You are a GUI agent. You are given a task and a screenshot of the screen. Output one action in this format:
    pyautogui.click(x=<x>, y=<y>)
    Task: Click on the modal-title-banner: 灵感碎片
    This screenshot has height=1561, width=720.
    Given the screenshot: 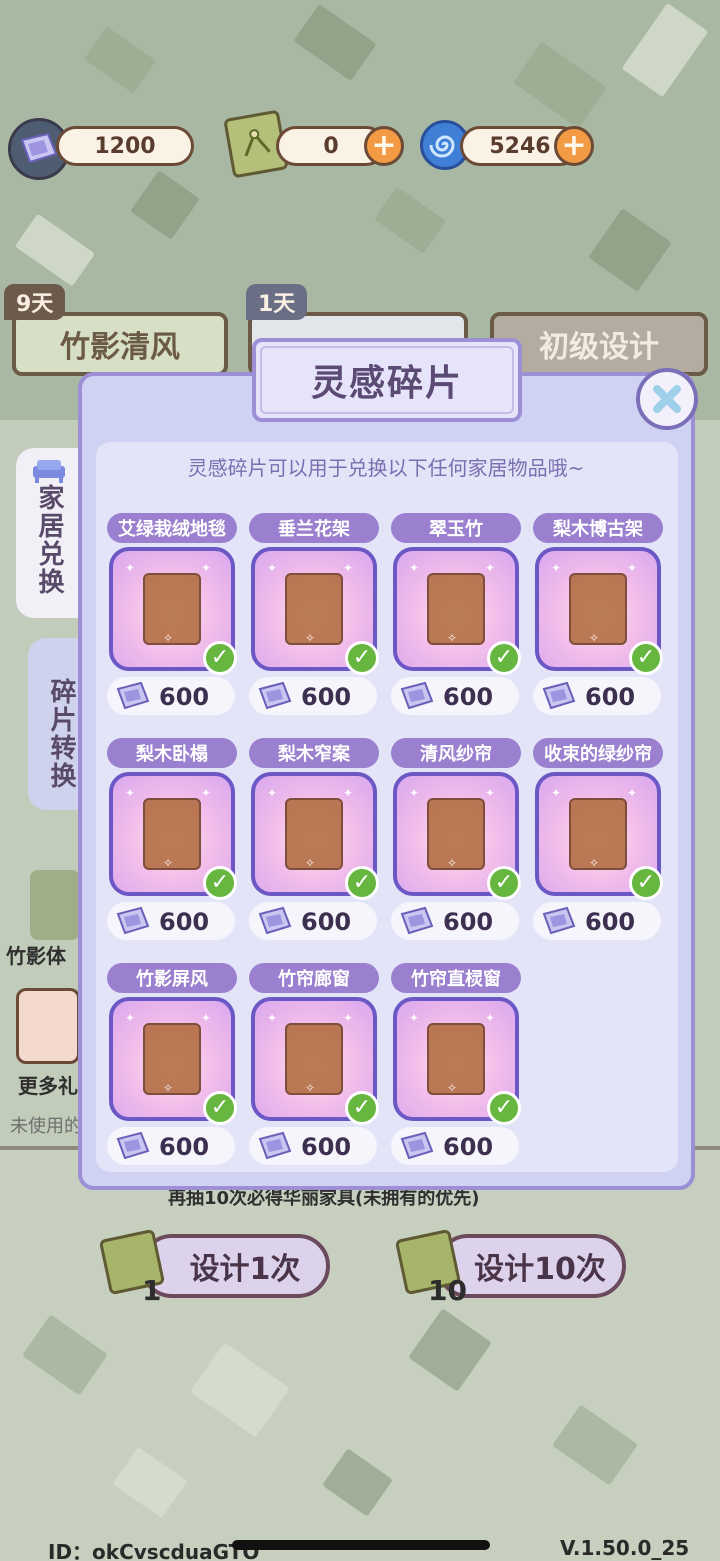 What is the action you would take?
    pyautogui.click(x=387, y=380)
    